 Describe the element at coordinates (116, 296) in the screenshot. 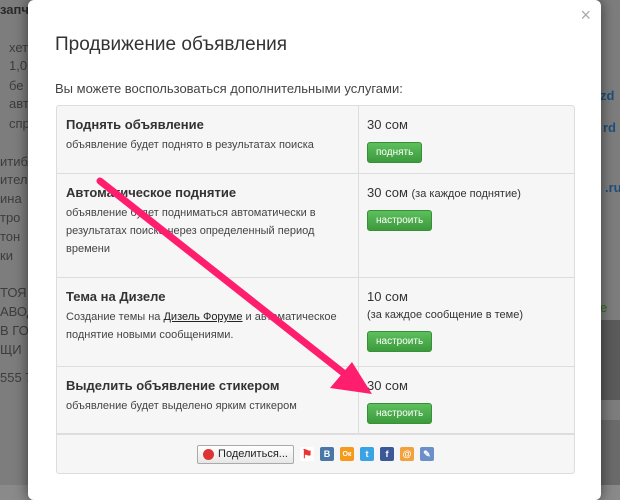

I see `service-title: Тема на Дизеле` at that location.